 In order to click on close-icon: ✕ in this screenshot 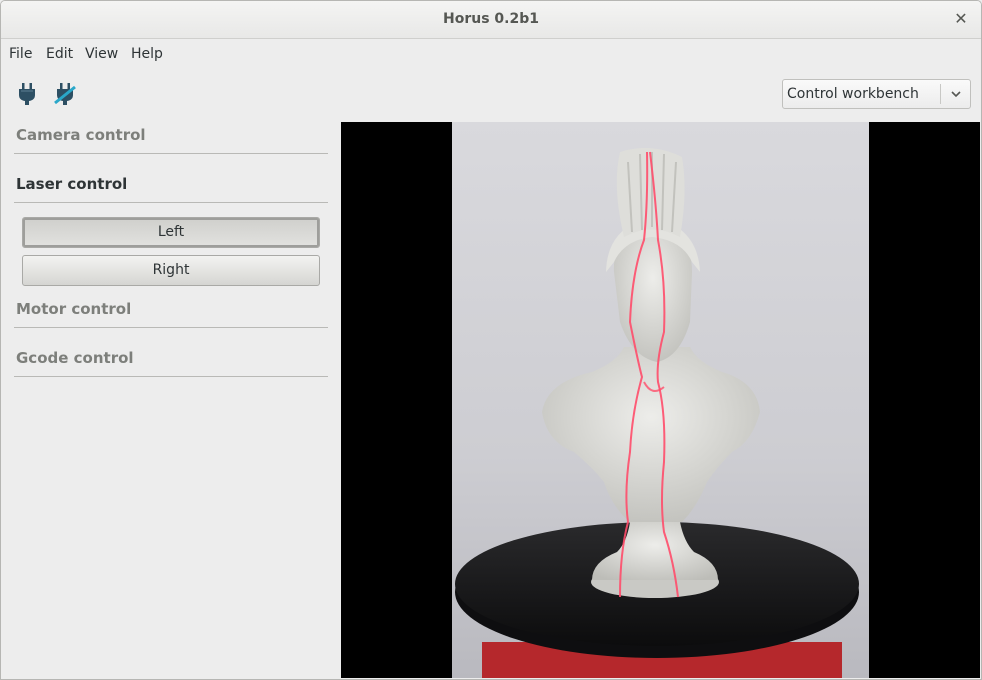, I will do `click(961, 19)`.